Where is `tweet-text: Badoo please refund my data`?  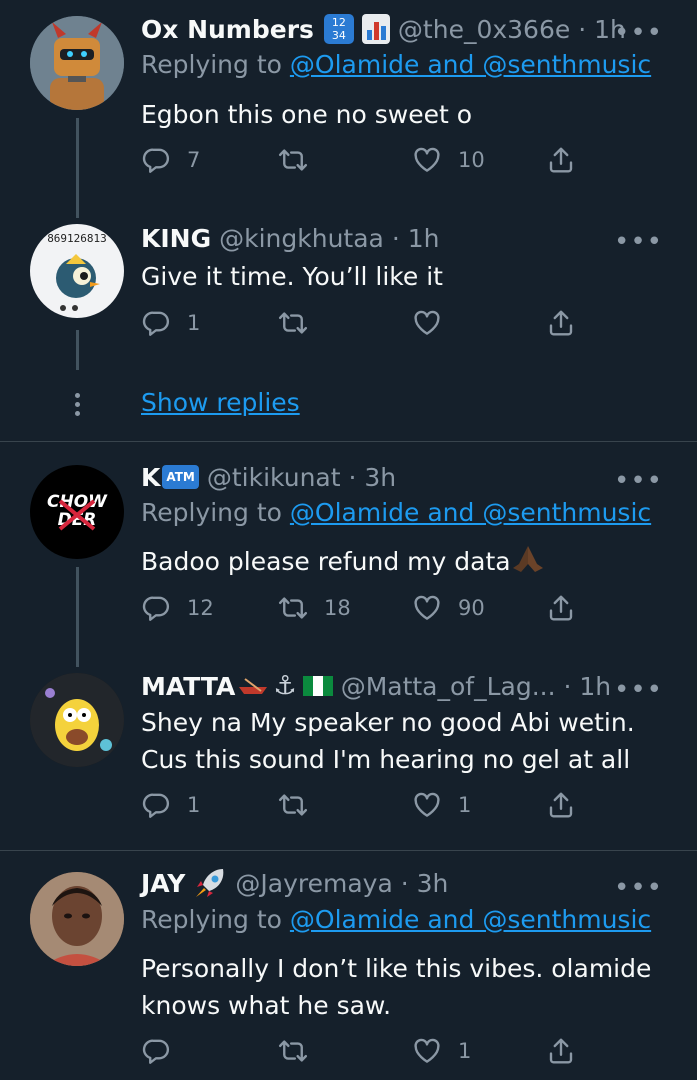
tweet-text: Badoo please refund my data is located at coordinates (401, 561).